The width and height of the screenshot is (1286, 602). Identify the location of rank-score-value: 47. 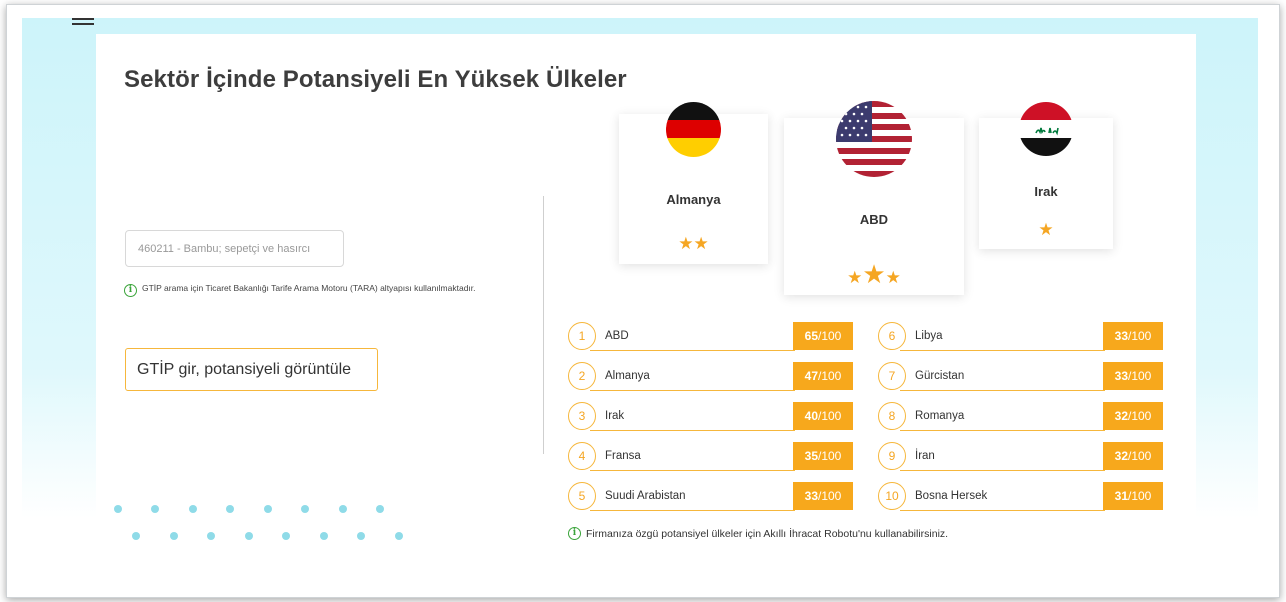
(811, 376).